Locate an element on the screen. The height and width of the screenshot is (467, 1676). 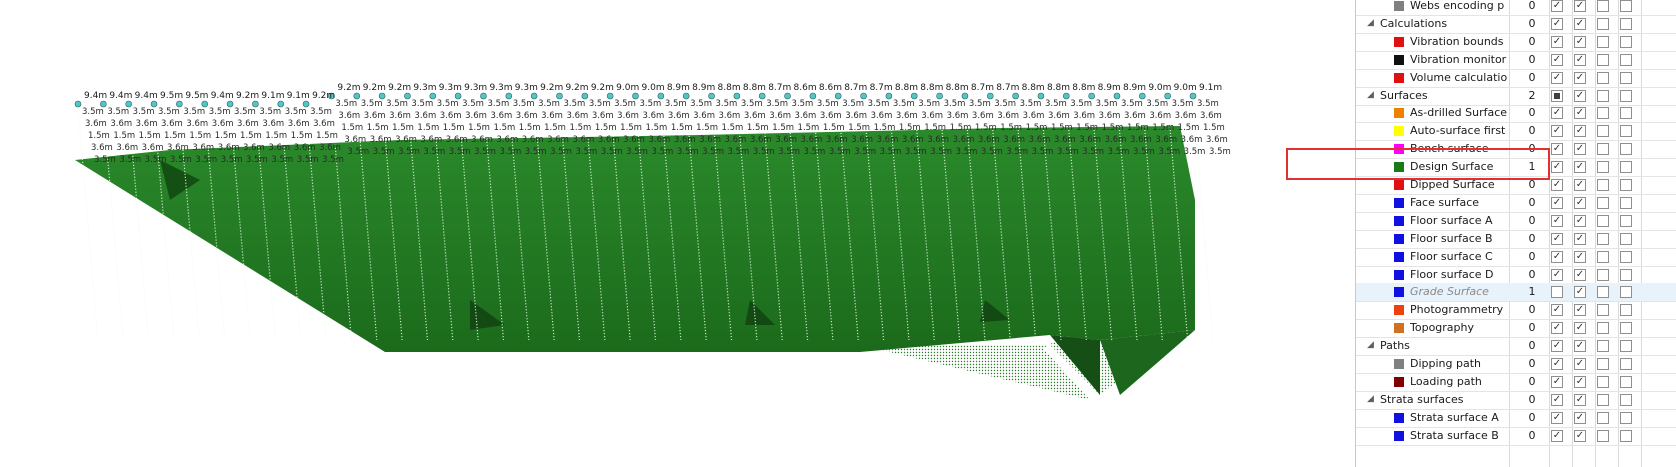
layer-row: Volume calculatio 0 ✓ ✓ is located at coordinates (1516, 78).